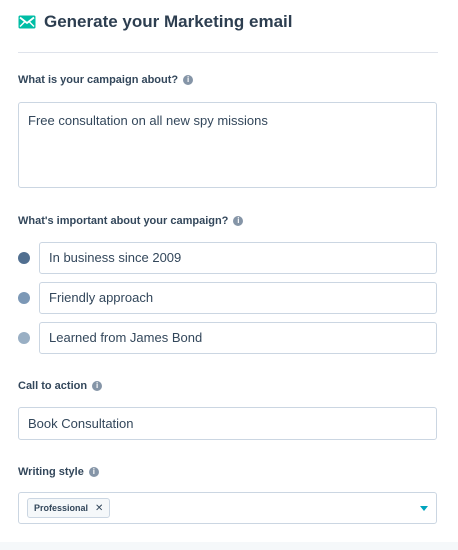 The height and width of the screenshot is (550, 458). I want to click on tag-label: Professional, so click(61, 508).